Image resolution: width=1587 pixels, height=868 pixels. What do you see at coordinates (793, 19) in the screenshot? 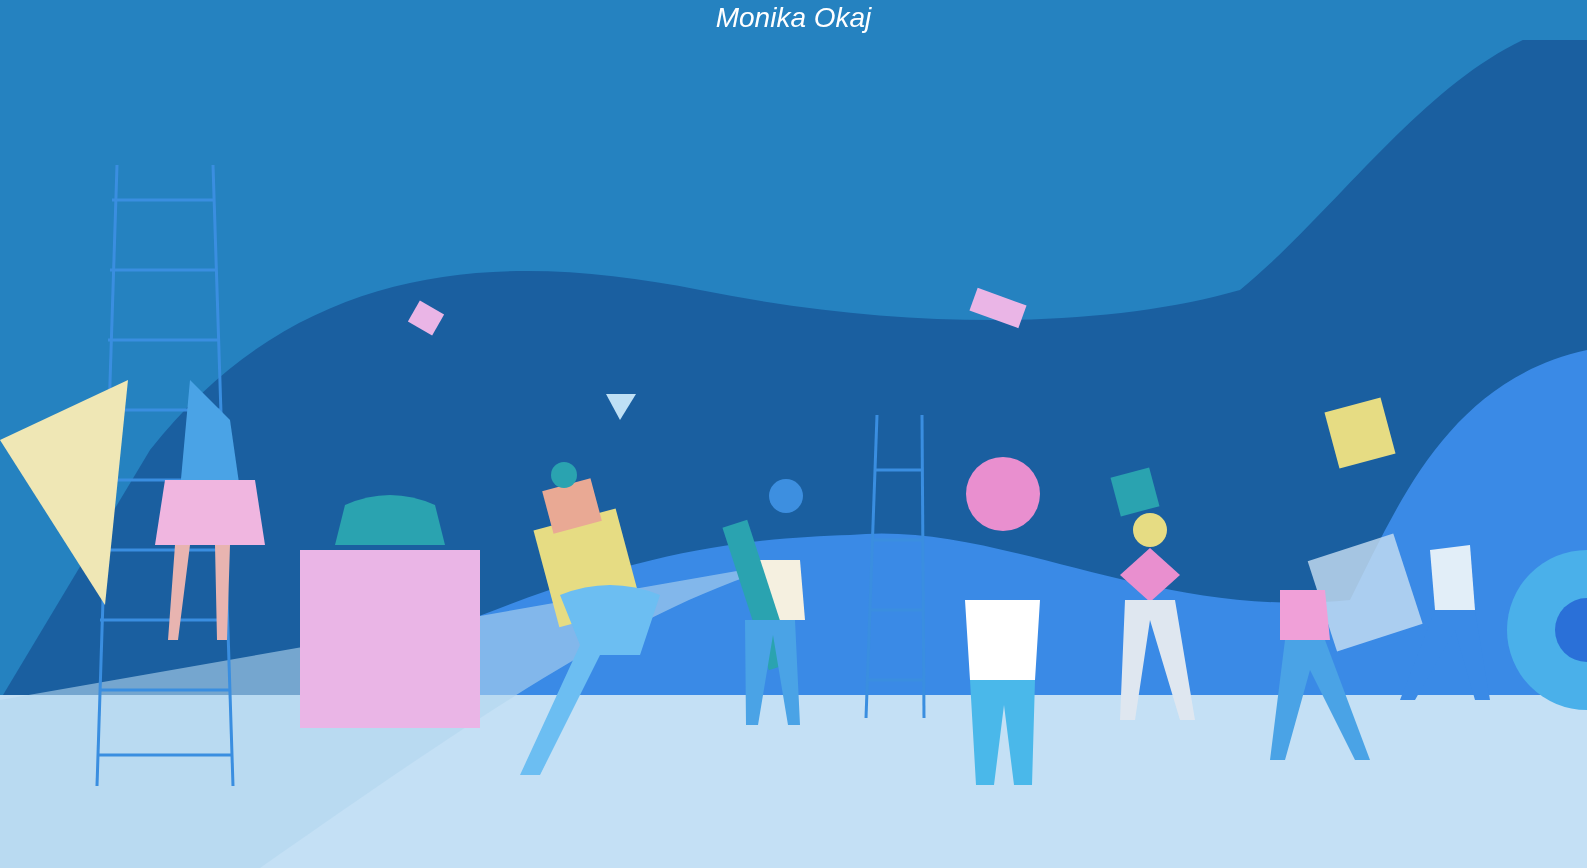
I see `author-name: Monika Okaj` at bounding box center [793, 19].